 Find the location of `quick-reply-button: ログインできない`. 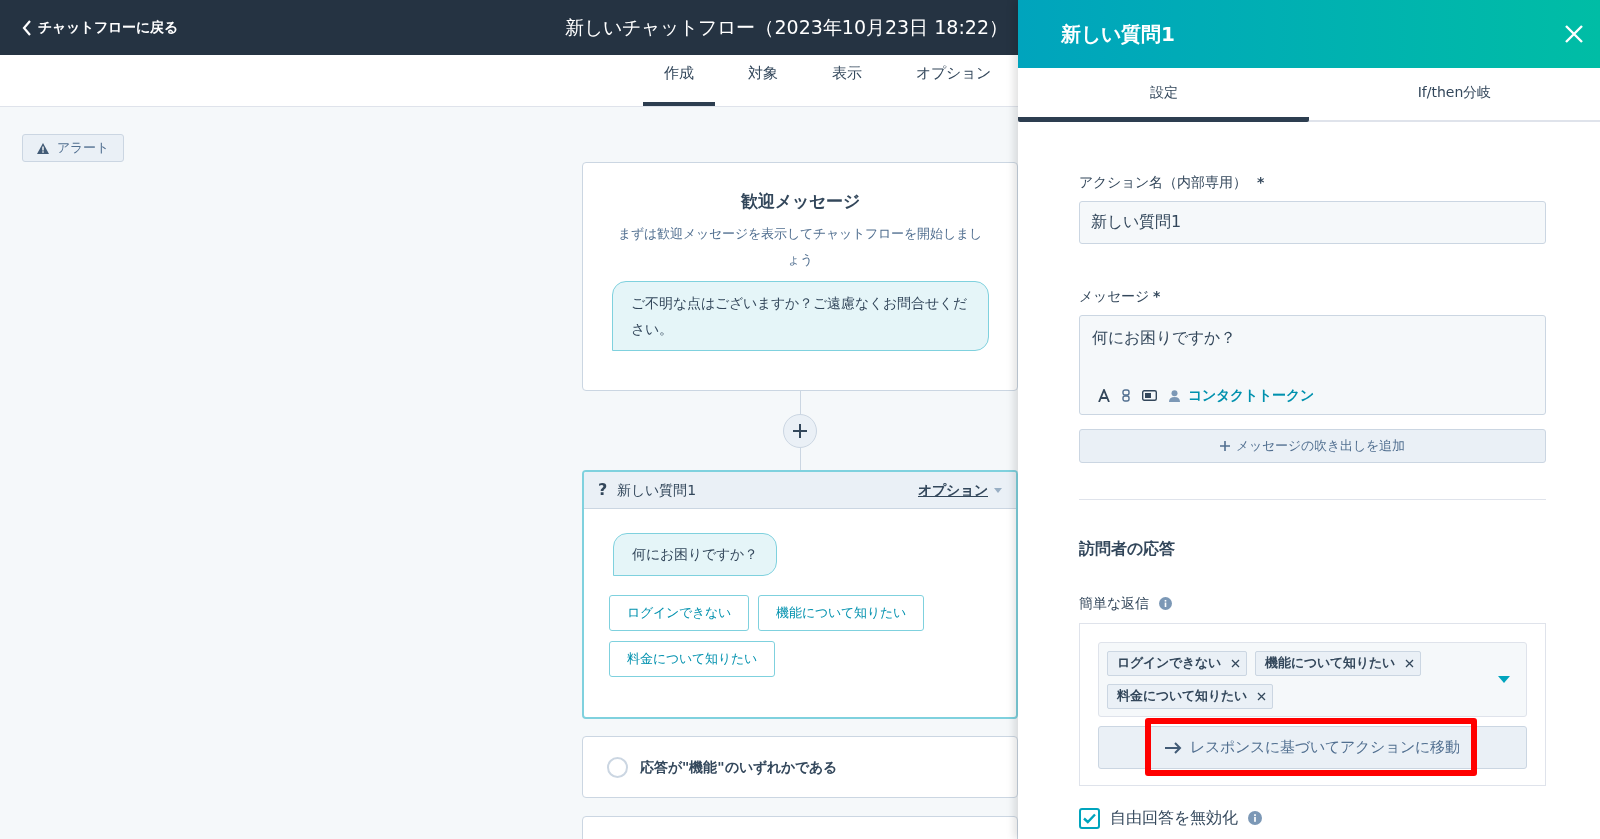

quick-reply-button: ログインできない is located at coordinates (679, 613).